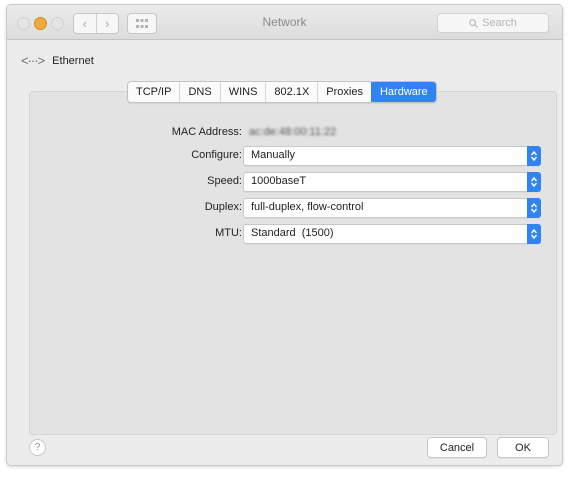 The width and height of the screenshot is (572, 480). What do you see at coordinates (392, 182) in the screenshot?
I see `speed-select: 1000baseT` at bounding box center [392, 182].